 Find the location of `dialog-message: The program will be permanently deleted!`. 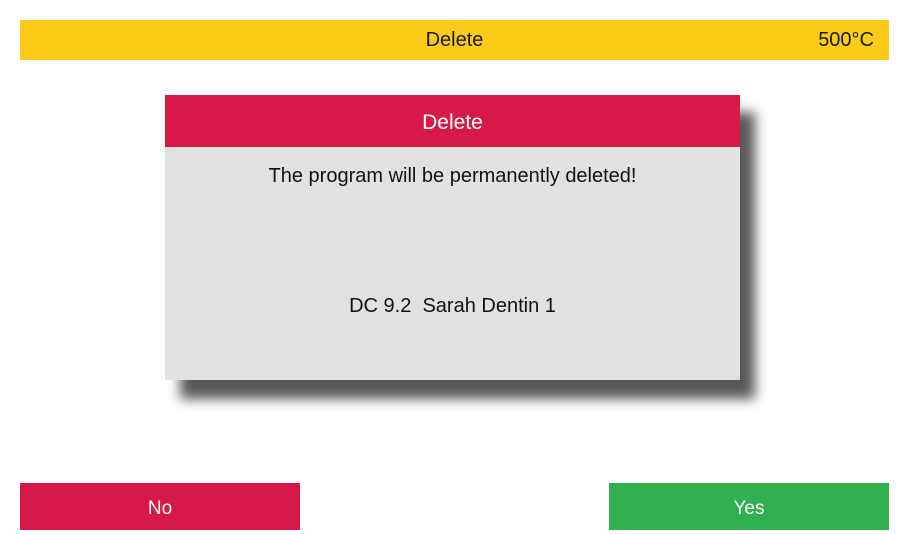

dialog-message: The program will be permanently deleted! is located at coordinates (452, 176).